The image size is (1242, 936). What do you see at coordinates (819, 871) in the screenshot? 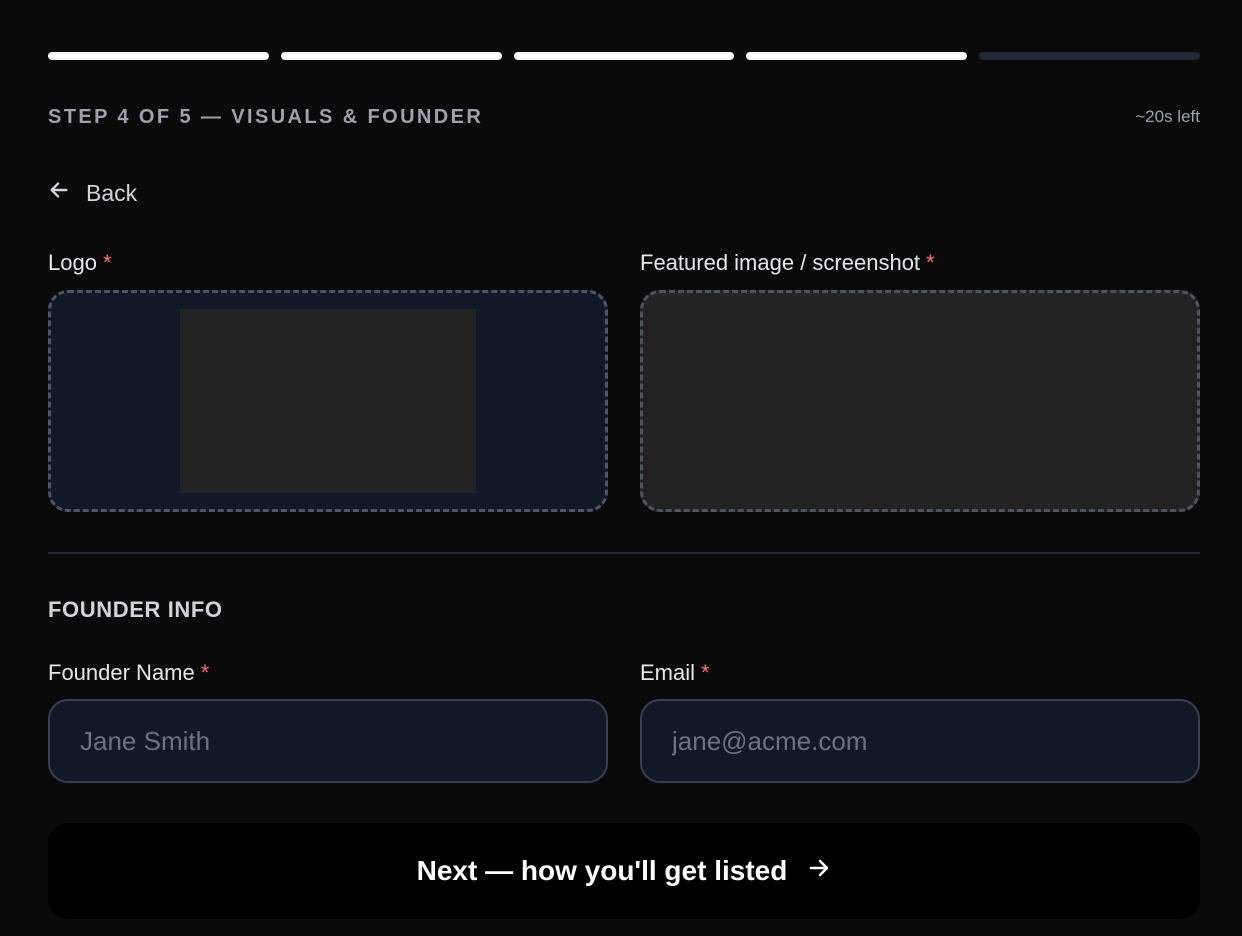
I see `arrow-right-icon` at bounding box center [819, 871].